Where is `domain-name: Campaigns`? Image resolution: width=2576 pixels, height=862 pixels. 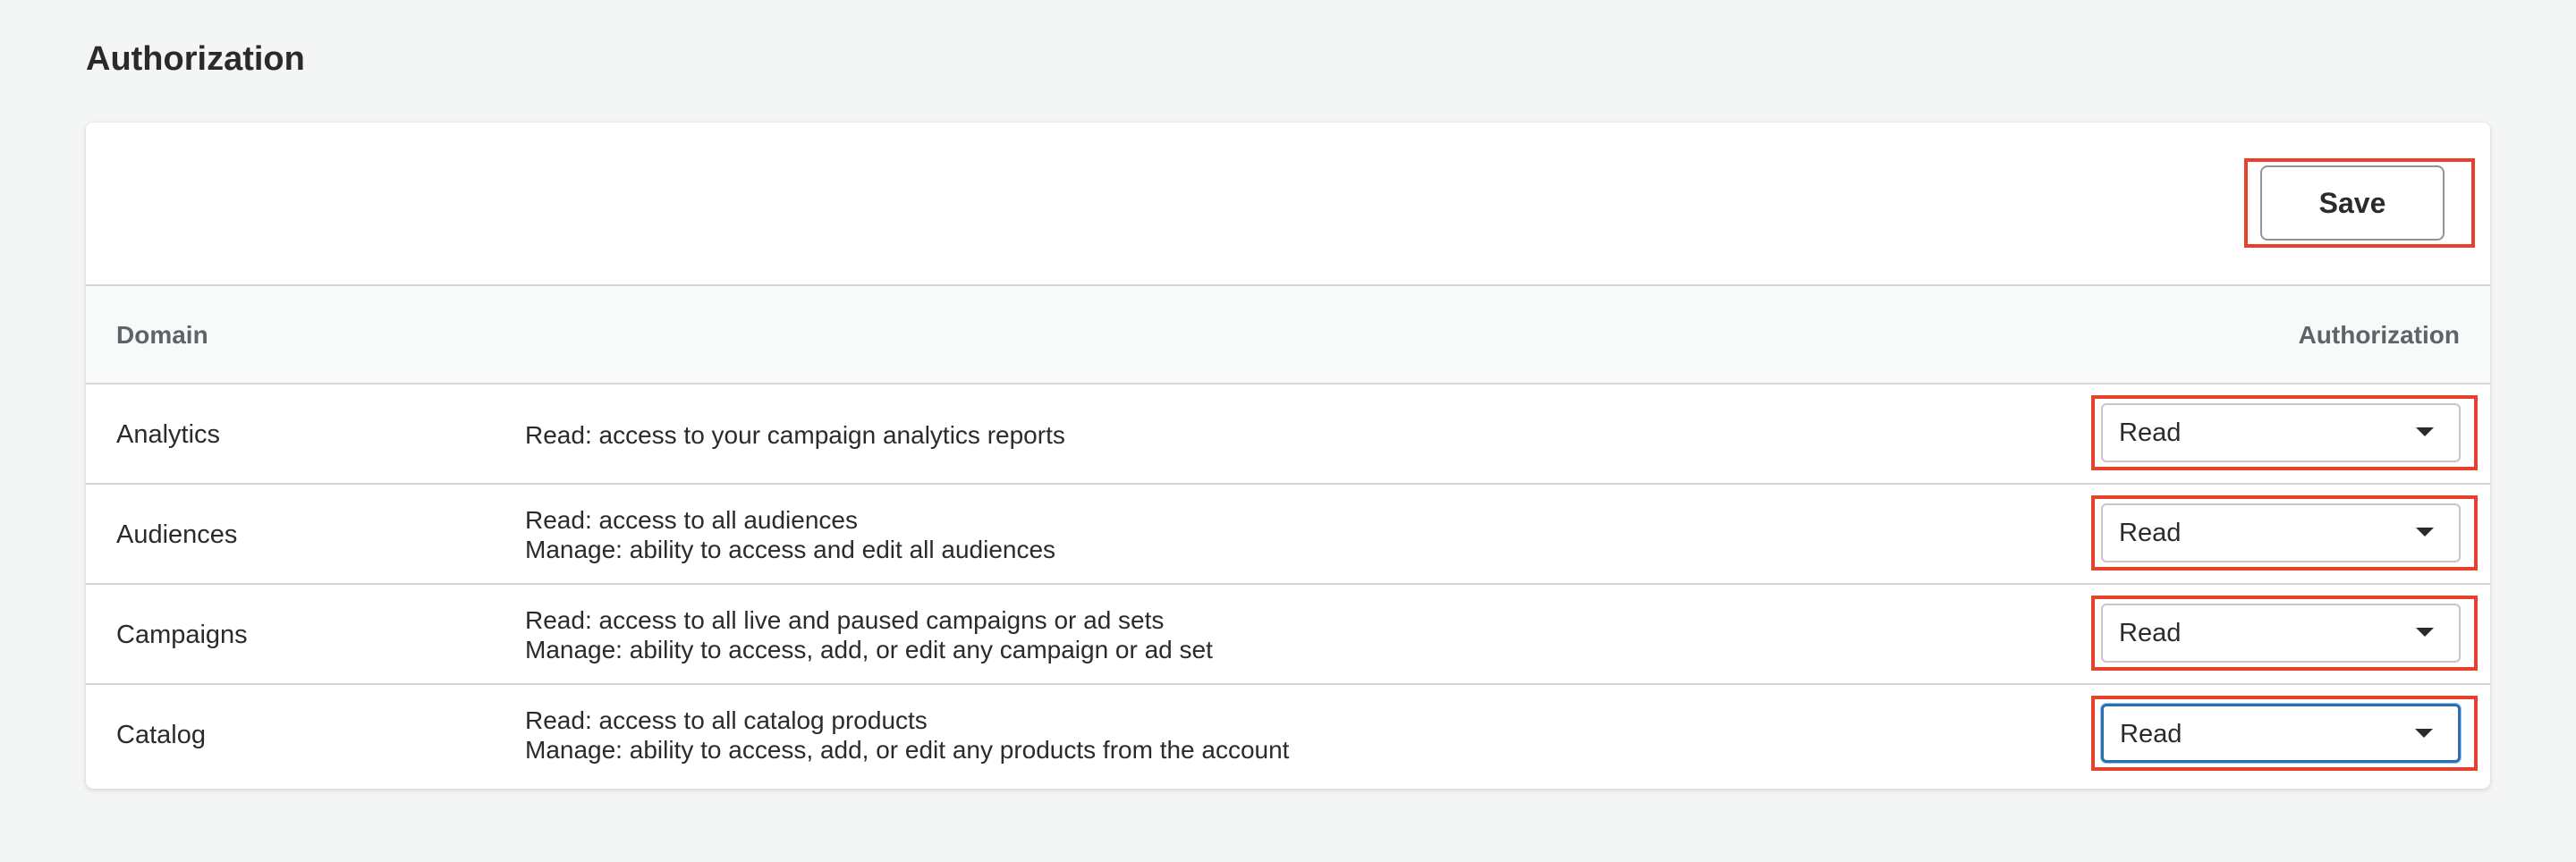 domain-name: Campaigns is located at coordinates (182, 635).